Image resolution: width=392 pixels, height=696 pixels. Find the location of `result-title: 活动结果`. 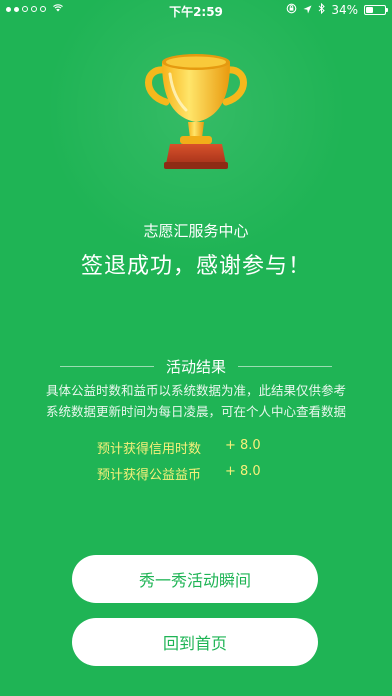

result-title: 活动结果 is located at coordinates (195, 367).